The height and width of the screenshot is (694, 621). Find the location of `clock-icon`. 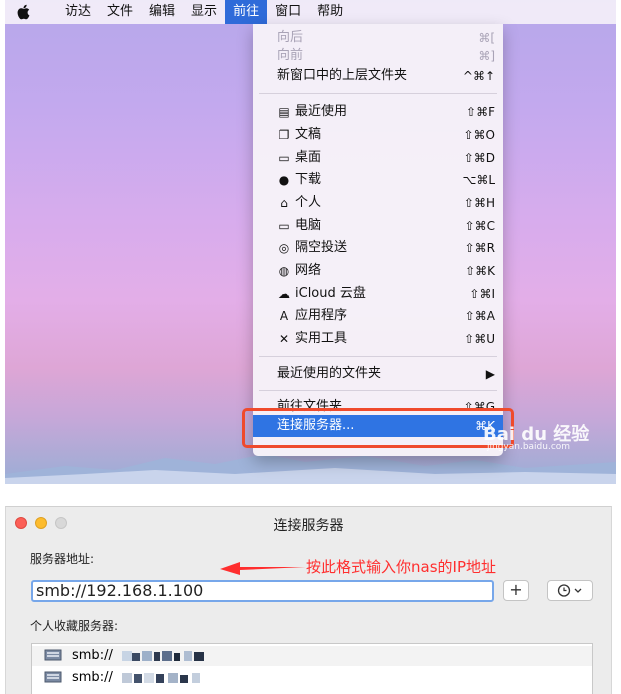

clock-icon is located at coordinates (569, 590).